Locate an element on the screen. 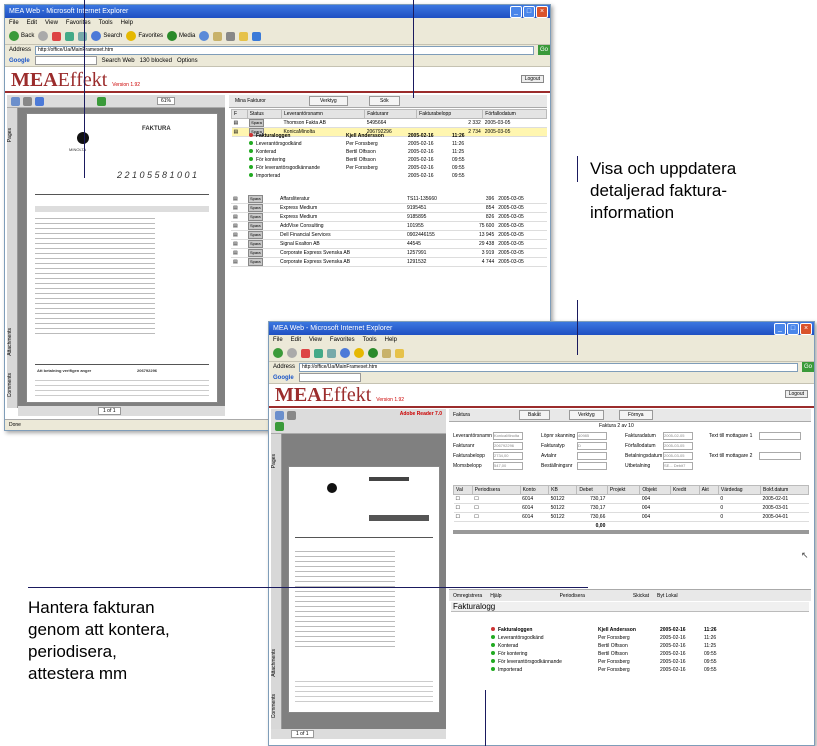 This screenshot has width=817, height=746. minimize-button: _ is located at coordinates (780, 329).